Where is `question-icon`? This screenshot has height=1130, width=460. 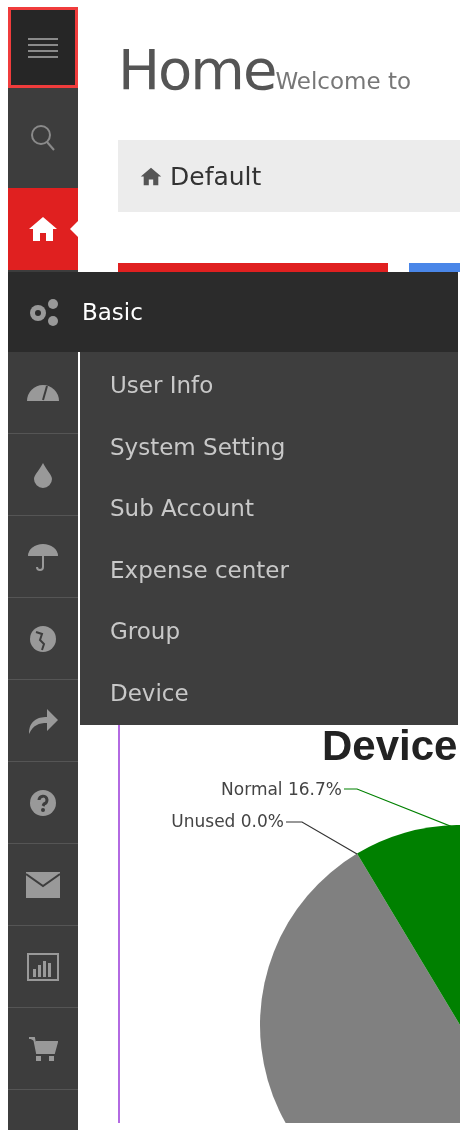 question-icon is located at coordinates (43, 802).